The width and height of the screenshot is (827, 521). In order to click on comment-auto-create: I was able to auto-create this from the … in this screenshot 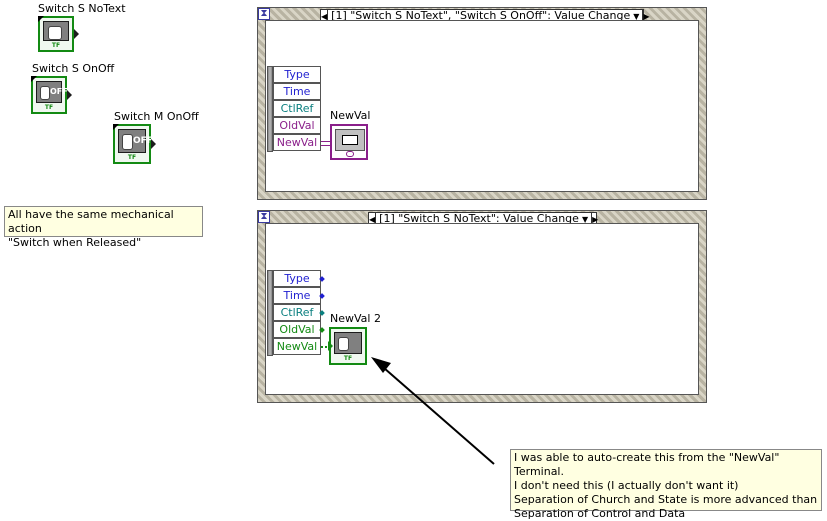, I will do `click(666, 484)`.